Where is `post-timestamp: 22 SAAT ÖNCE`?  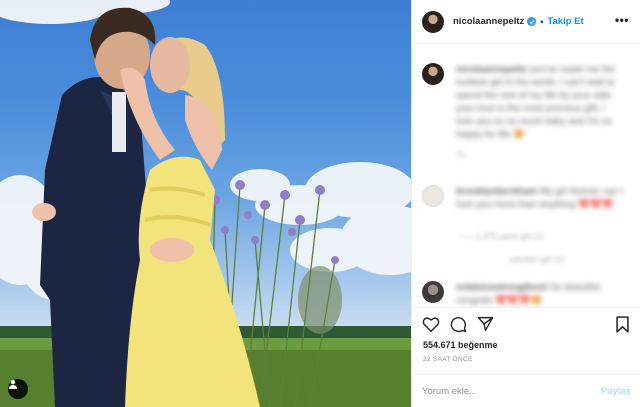
post-timestamp: 22 SAAT ÖNCE is located at coordinates (448, 359).